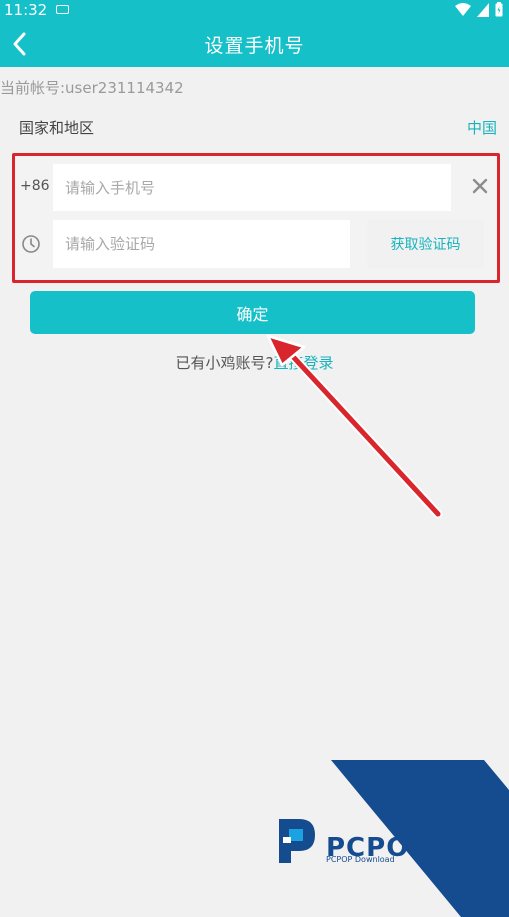  Describe the element at coordinates (360, 859) in the screenshot. I see `watermark-subtitle: PCPOP Download` at that location.